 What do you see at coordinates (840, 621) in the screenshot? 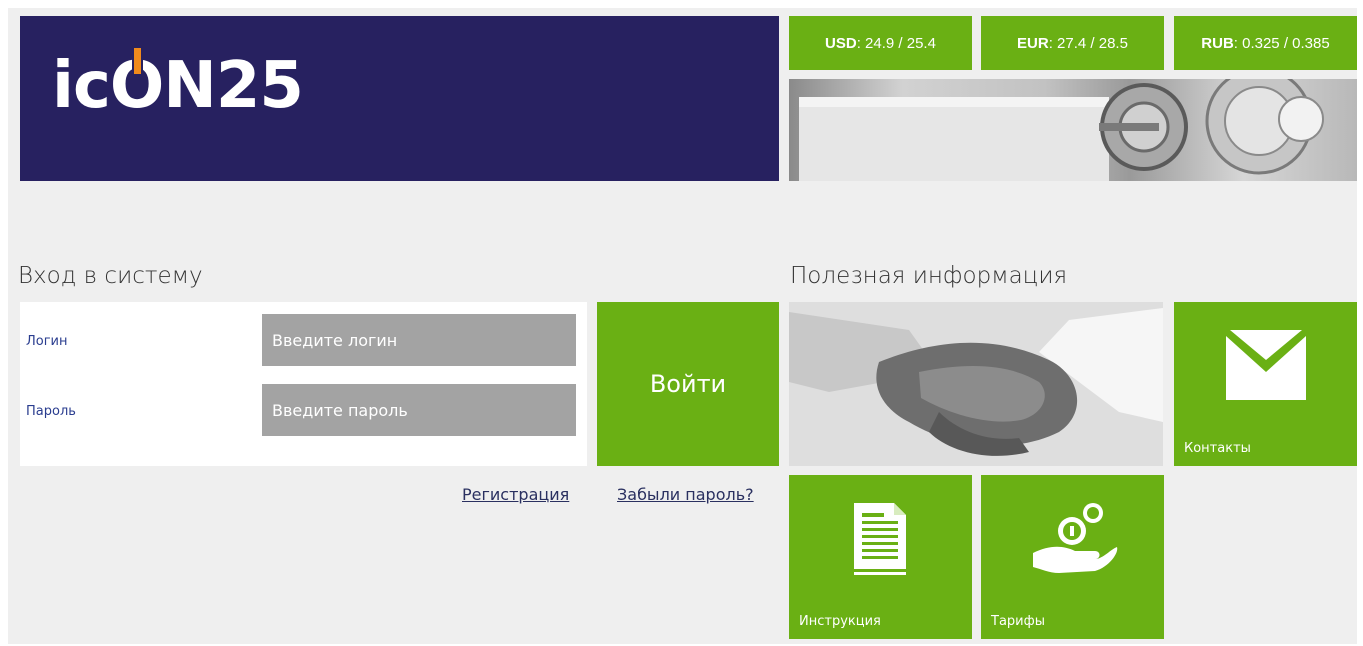
I see `instructions-label: Инструкция` at bounding box center [840, 621].